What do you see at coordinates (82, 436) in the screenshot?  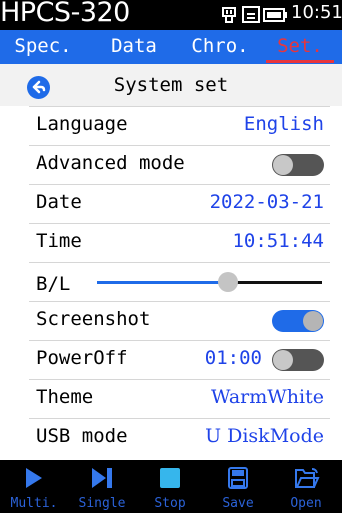 I see `setting-label: USB mode` at bounding box center [82, 436].